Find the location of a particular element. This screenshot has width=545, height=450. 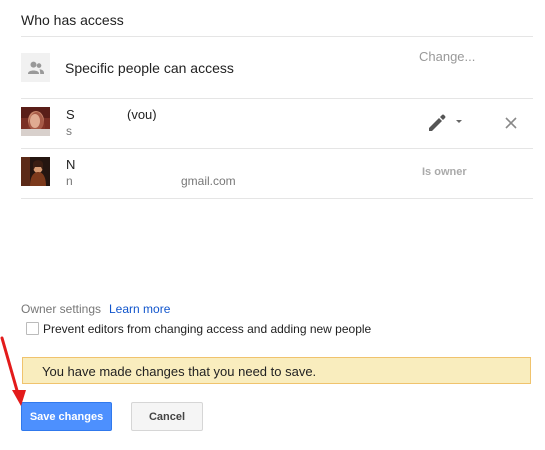

person-email-domain: gmail.com is located at coordinates (208, 181).